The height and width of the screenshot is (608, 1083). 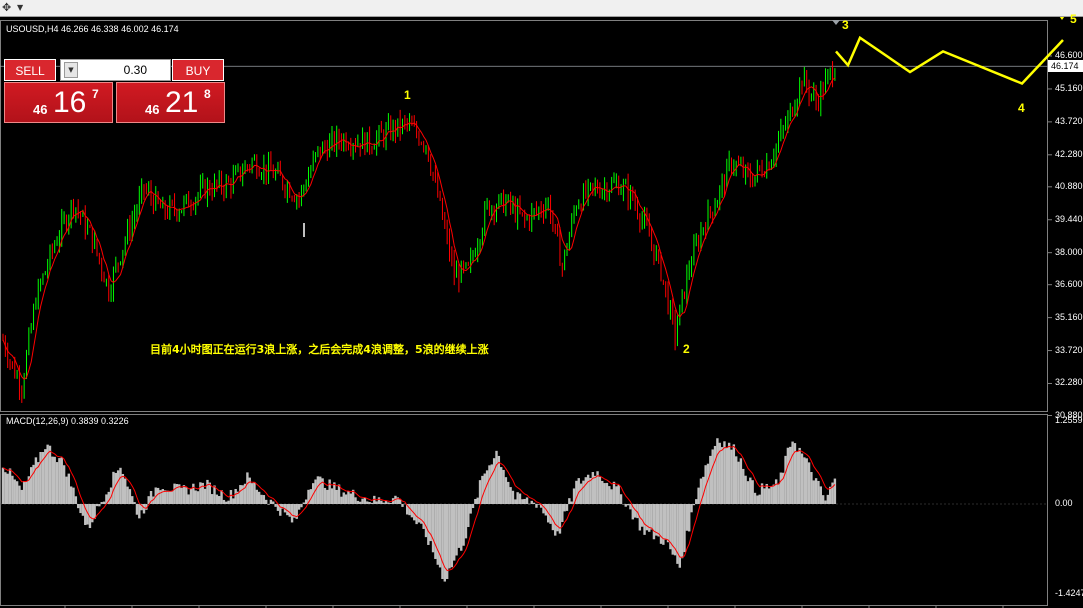 I want to click on sell-button: SELL, so click(x=30, y=70).